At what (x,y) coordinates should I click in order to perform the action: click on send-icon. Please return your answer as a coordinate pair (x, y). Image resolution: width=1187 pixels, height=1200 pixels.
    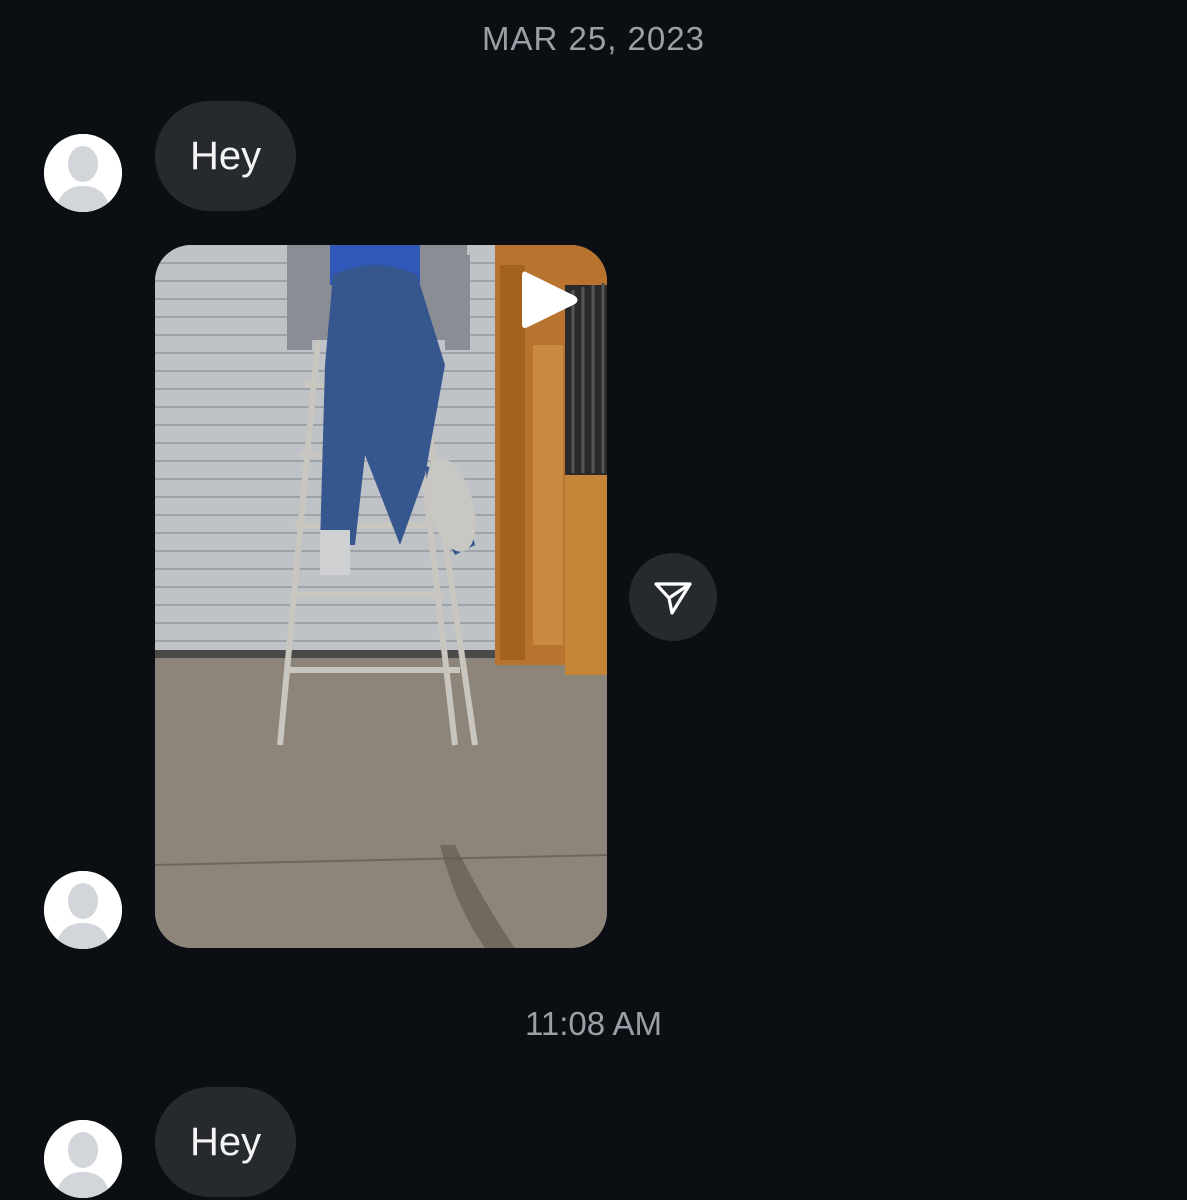
    Looking at the image, I should click on (673, 598).